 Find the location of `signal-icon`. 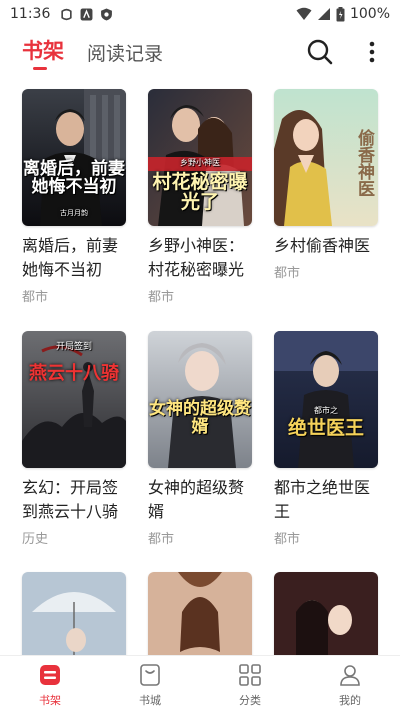

signal-icon is located at coordinates (323, 14).